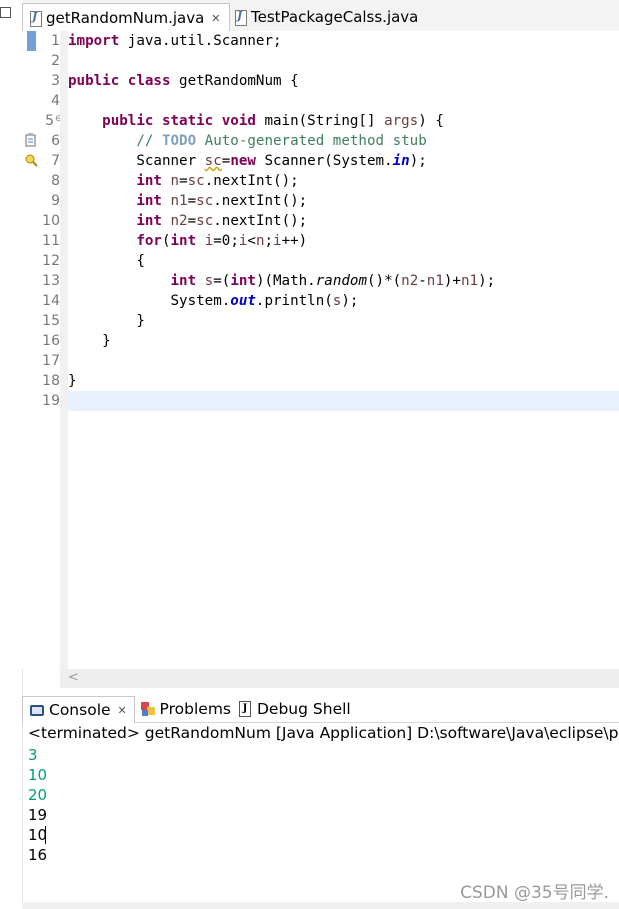 The width and height of the screenshot is (619, 909). I want to click on code-line-1: import java.util.Scanner;, so click(175, 41).